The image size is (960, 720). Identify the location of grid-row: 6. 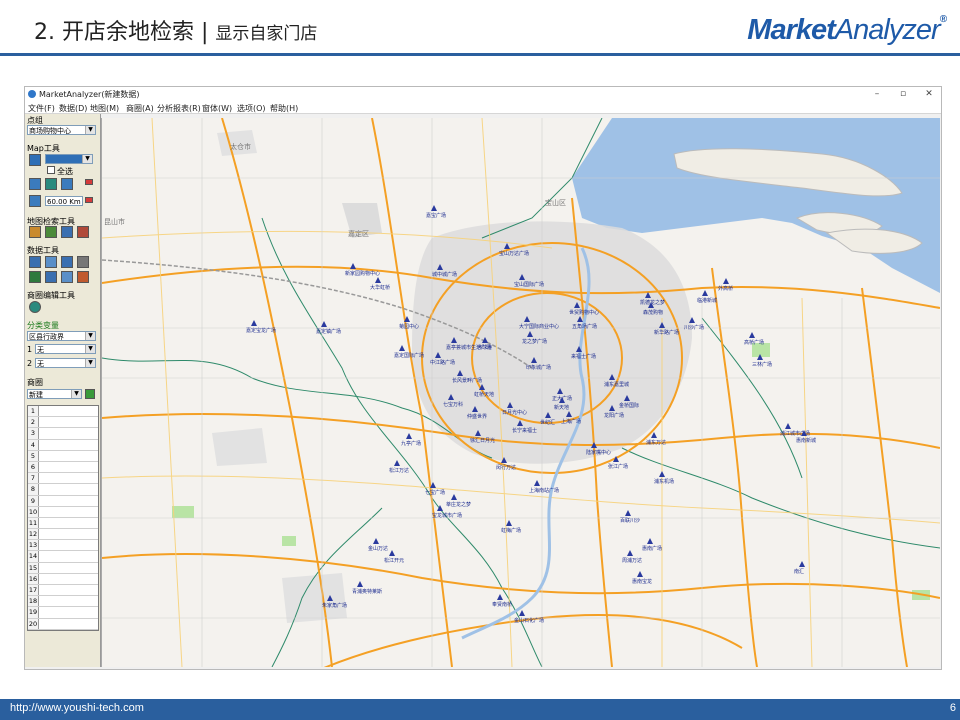
(63, 467).